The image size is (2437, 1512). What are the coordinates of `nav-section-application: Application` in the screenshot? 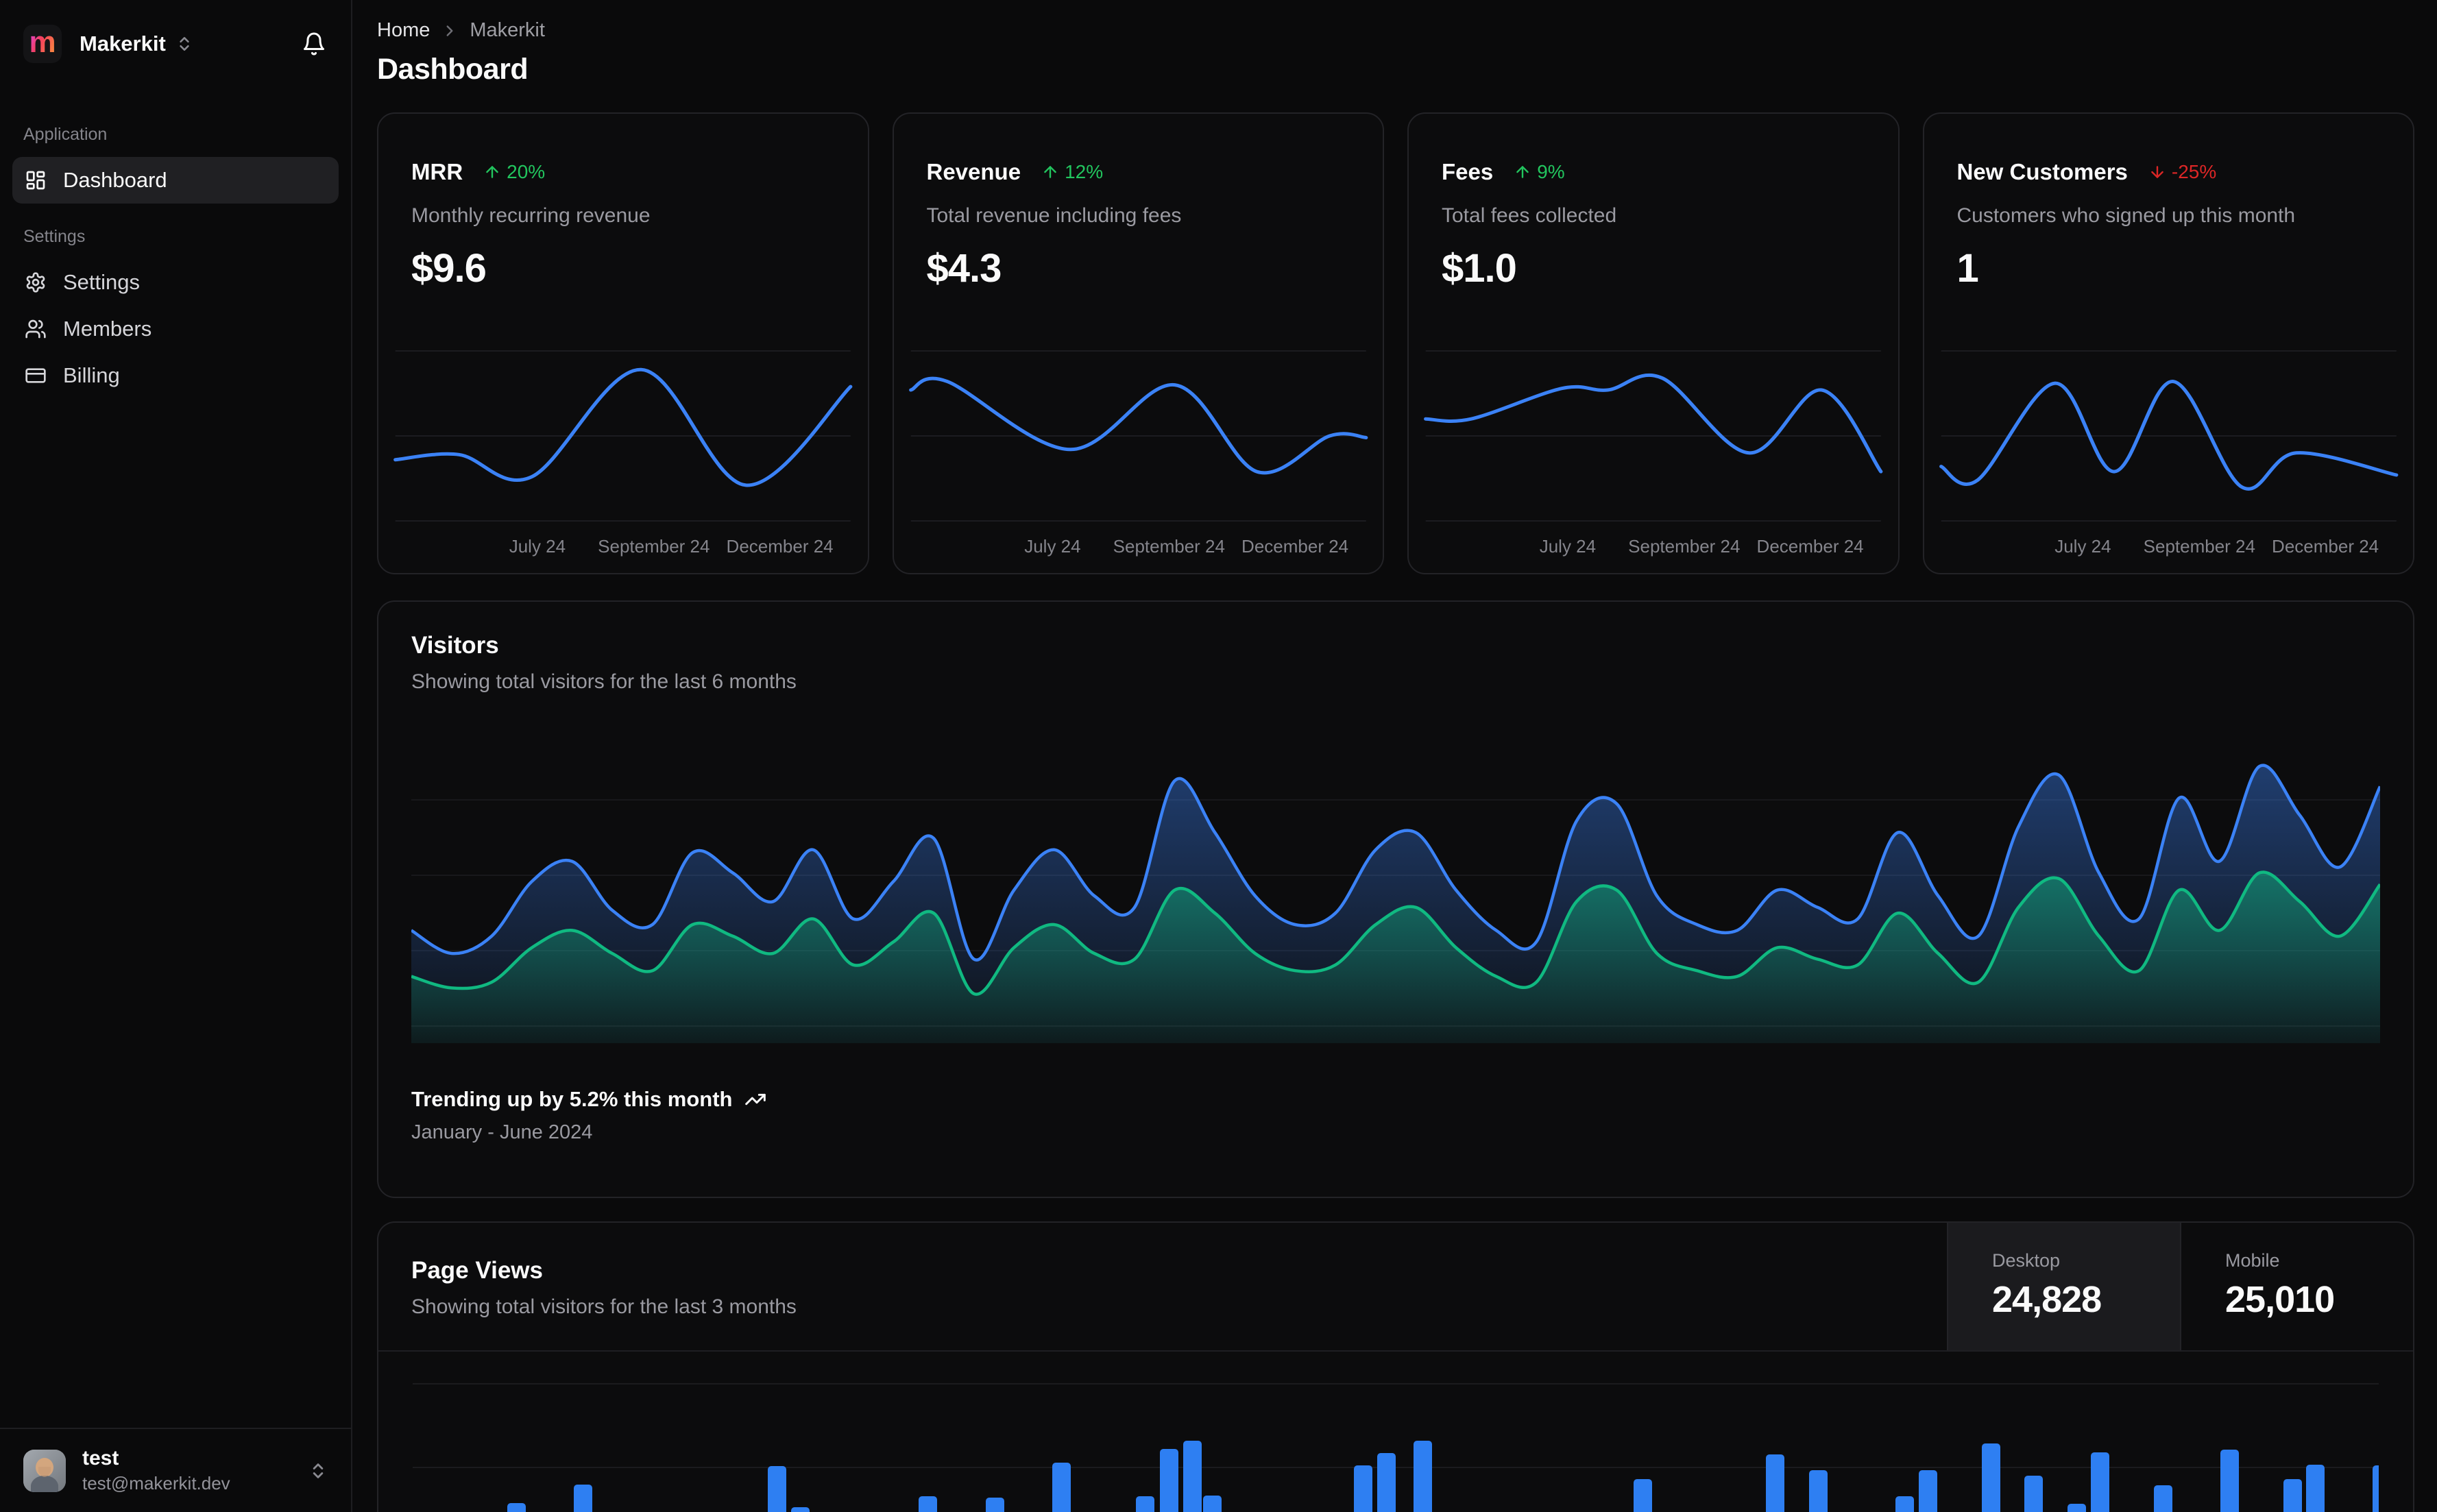 It's located at (65, 135).